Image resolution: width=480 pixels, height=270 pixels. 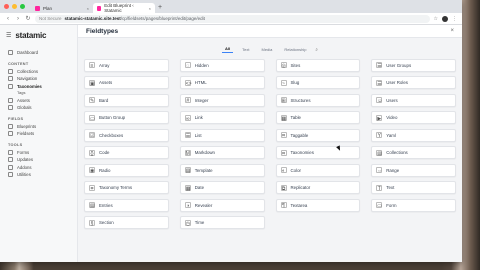 I want to click on close-panel-icon: ×, so click(x=452, y=31).